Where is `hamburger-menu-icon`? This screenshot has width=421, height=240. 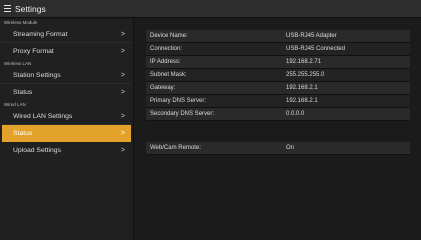
hamburger-menu-icon is located at coordinates (7, 8).